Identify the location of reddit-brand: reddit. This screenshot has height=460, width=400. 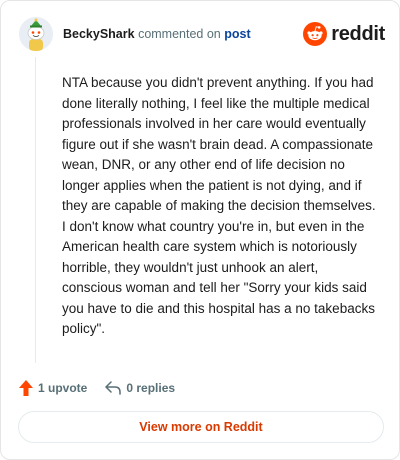
(344, 34).